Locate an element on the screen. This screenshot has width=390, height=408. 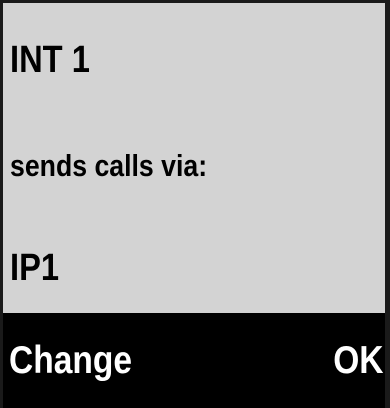
ok-softkey: OK is located at coordinates (358, 361).